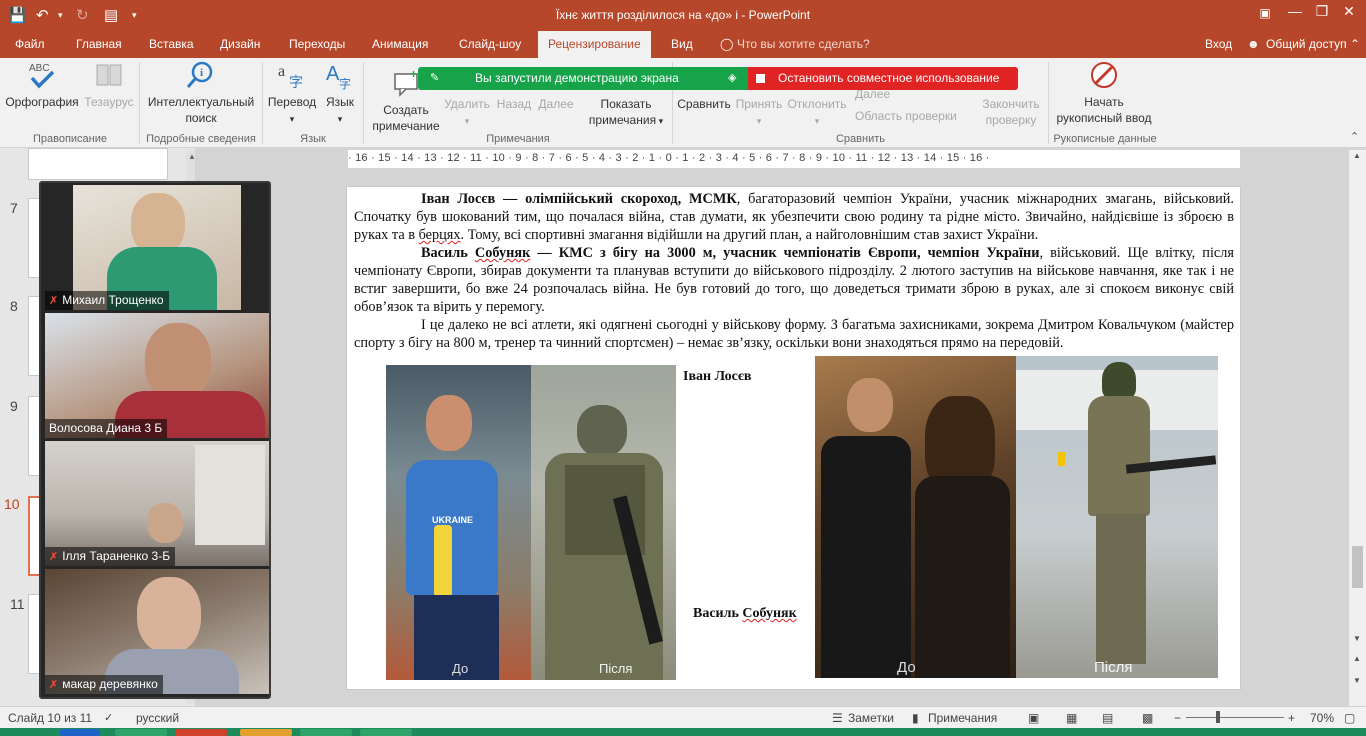 The height and width of the screenshot is (736, 1366). Describe the element at coordinates (803, 44) in the screenshot. I see `tell-me-input: Что вы хотите сделать?` at that location.